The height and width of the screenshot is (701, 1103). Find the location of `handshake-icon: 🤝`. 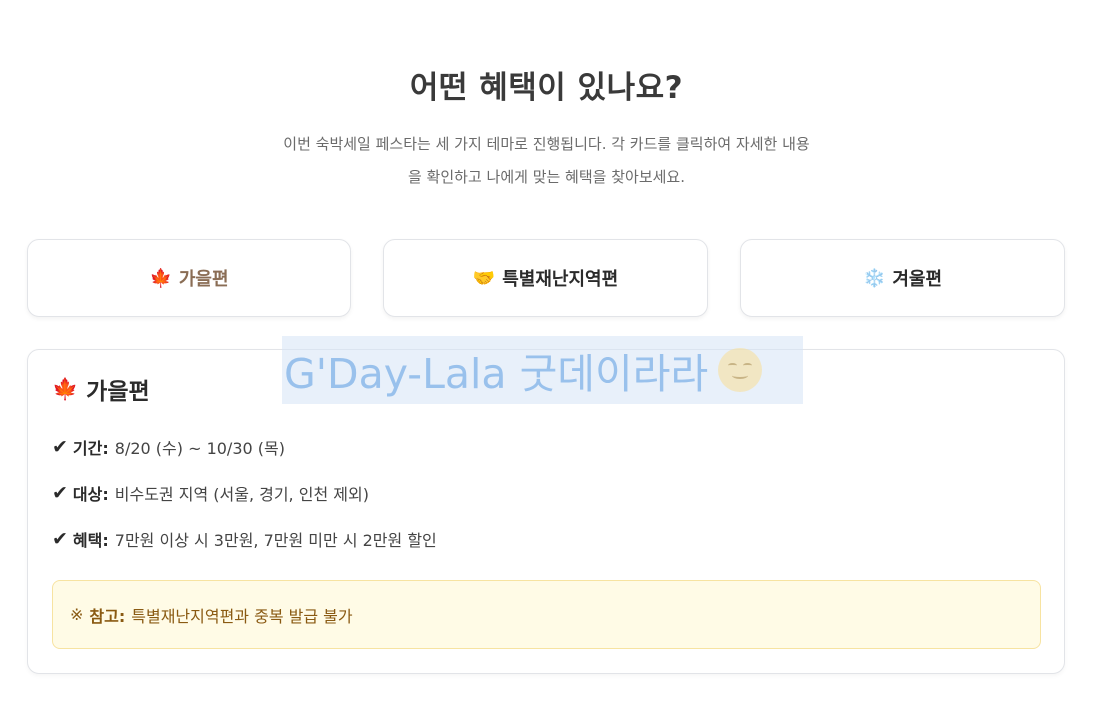

handshake-icon: 🤝 is located at coordinates (484, 278).